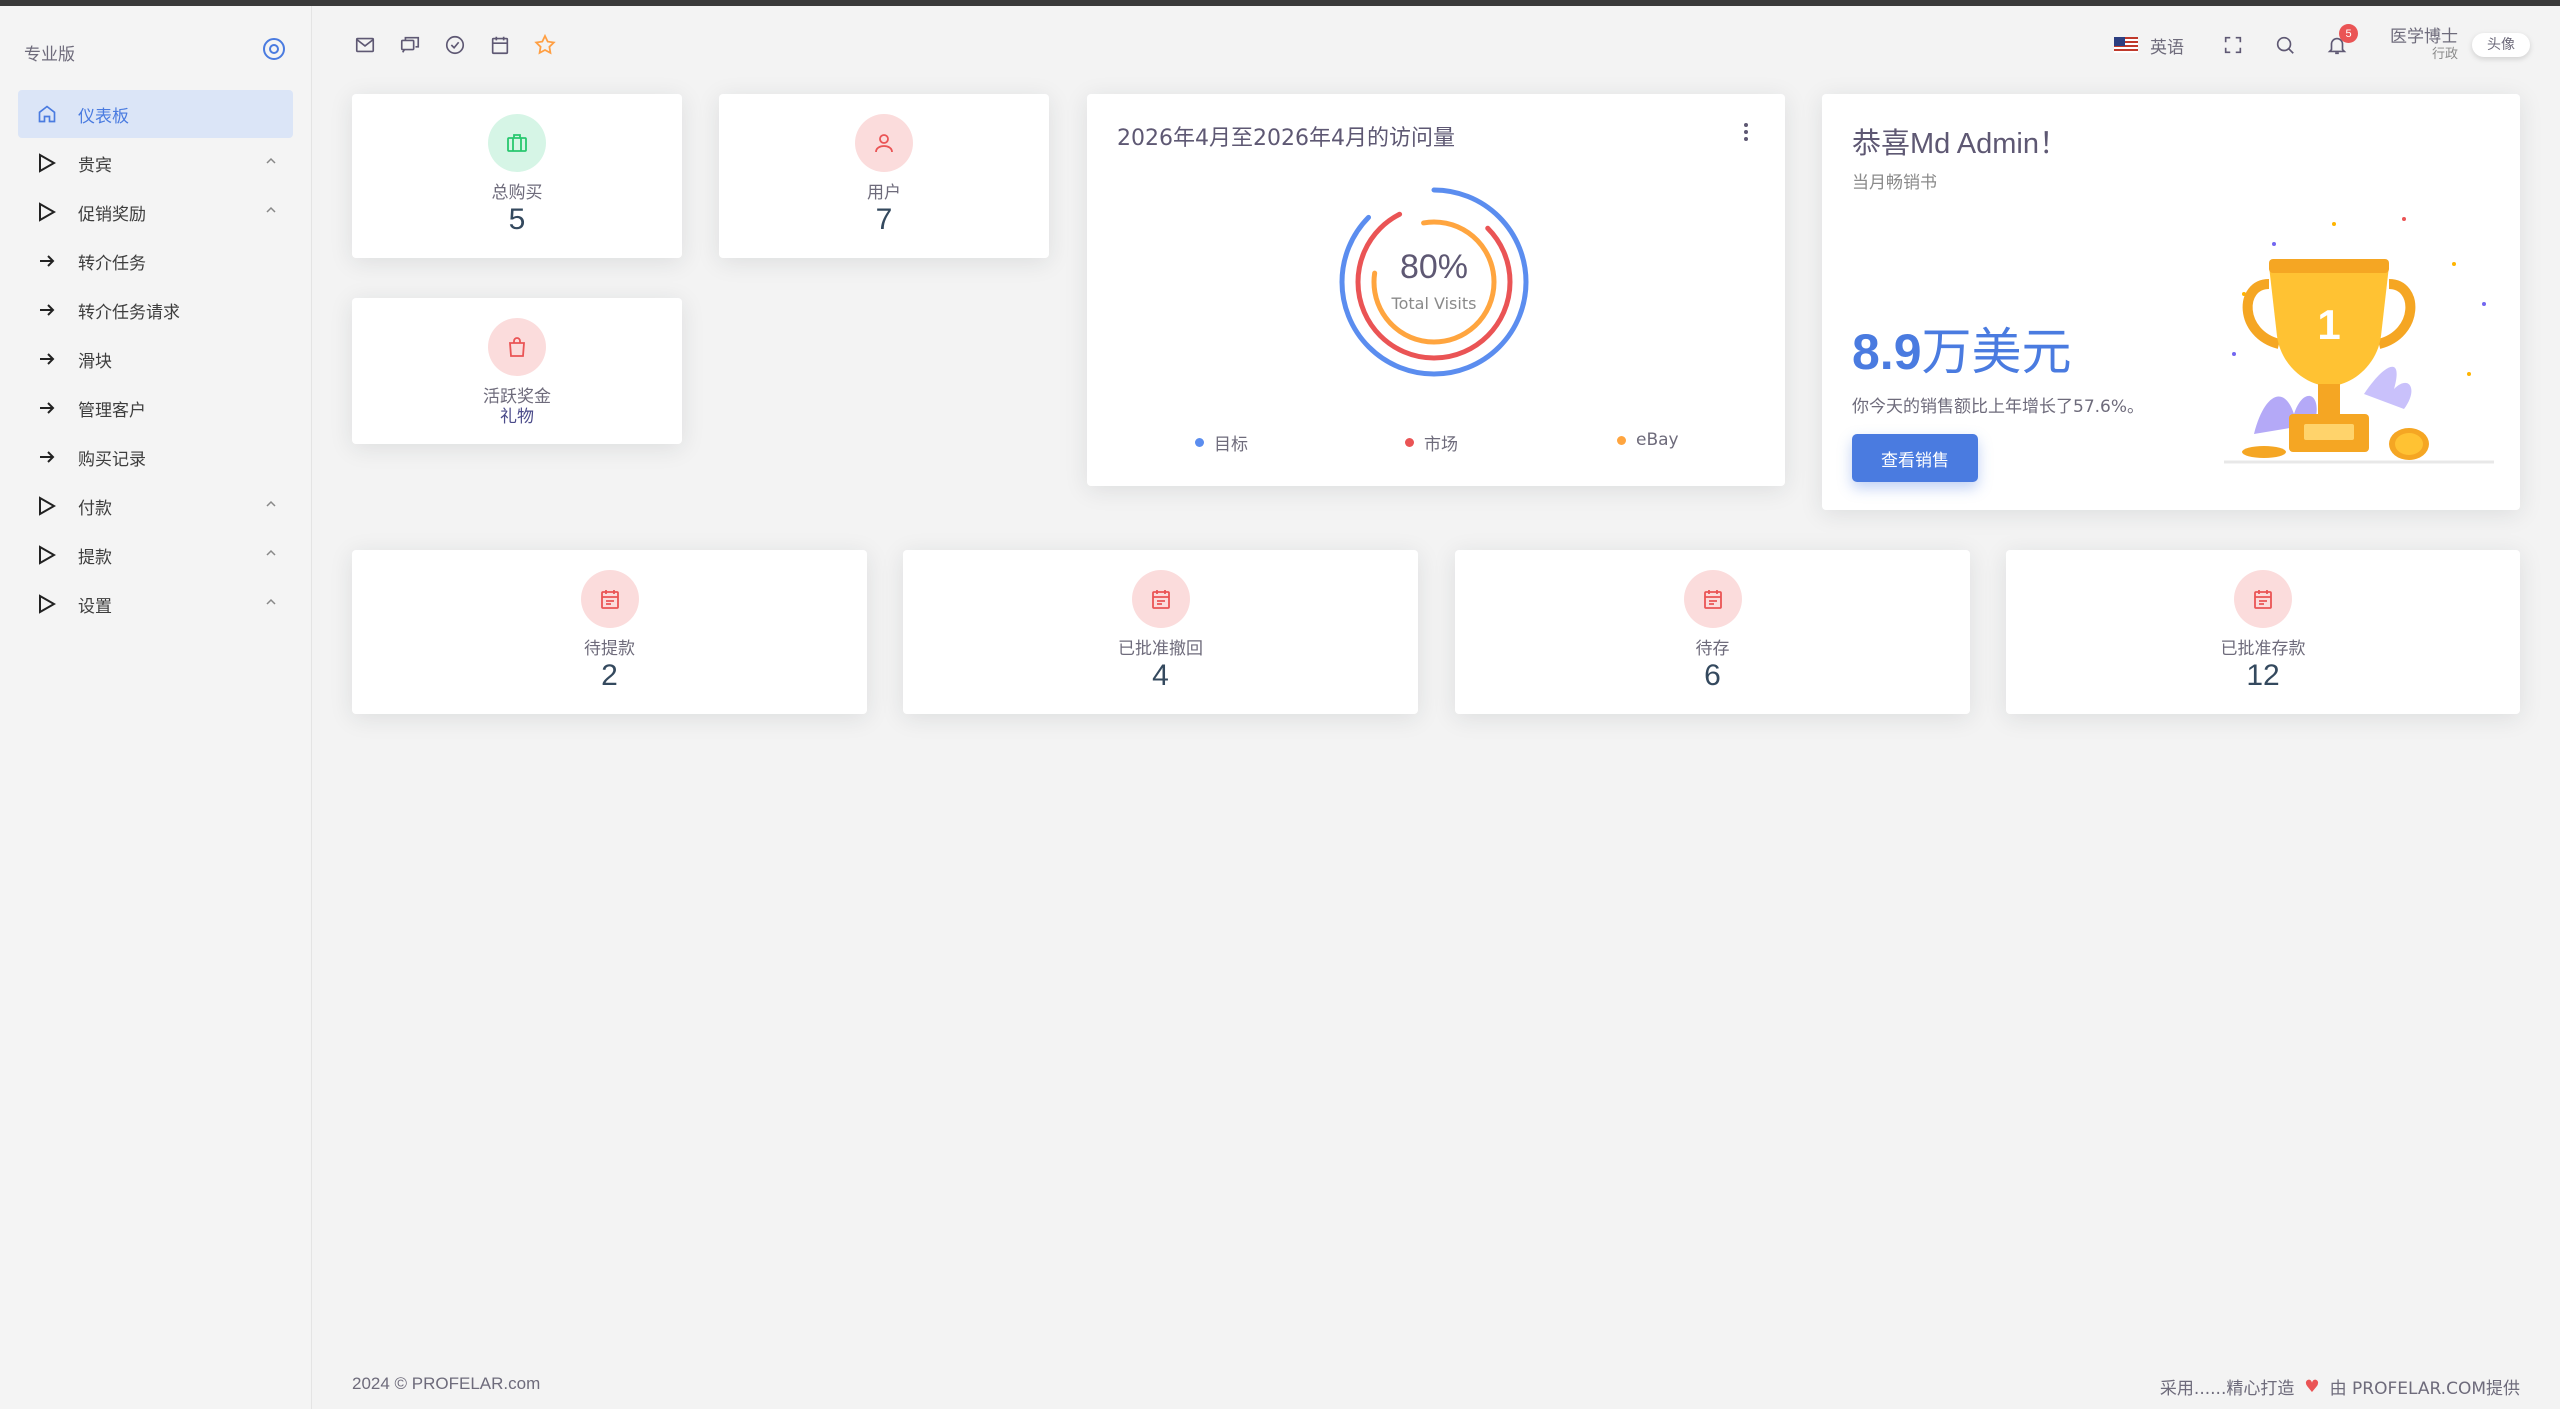 The image size is (2560, 1409). I want to click on stat-card-users: 用户 7, so click(884, 176).